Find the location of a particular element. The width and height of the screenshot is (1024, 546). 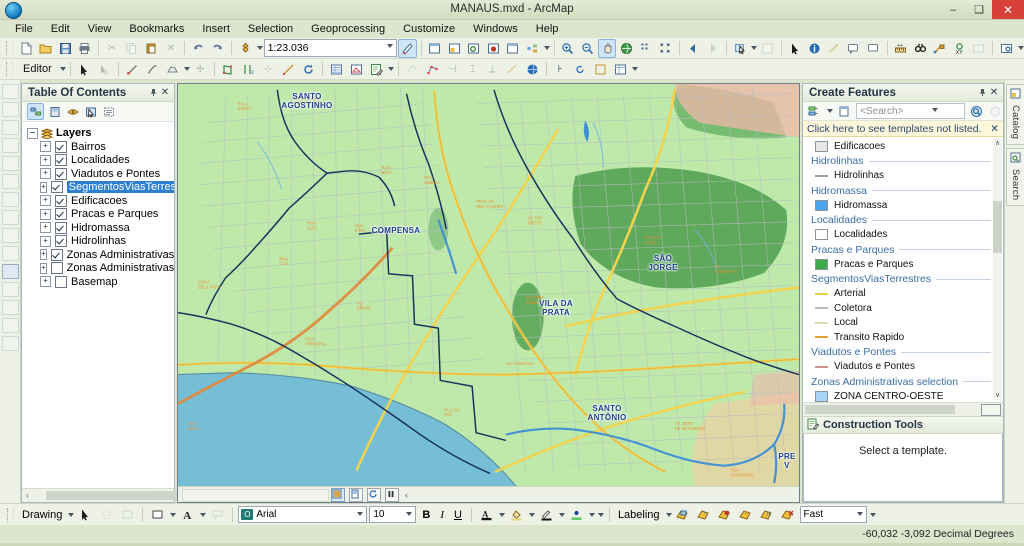

georeferencing-icon: ⊦ is located at coordinates (560, 69).